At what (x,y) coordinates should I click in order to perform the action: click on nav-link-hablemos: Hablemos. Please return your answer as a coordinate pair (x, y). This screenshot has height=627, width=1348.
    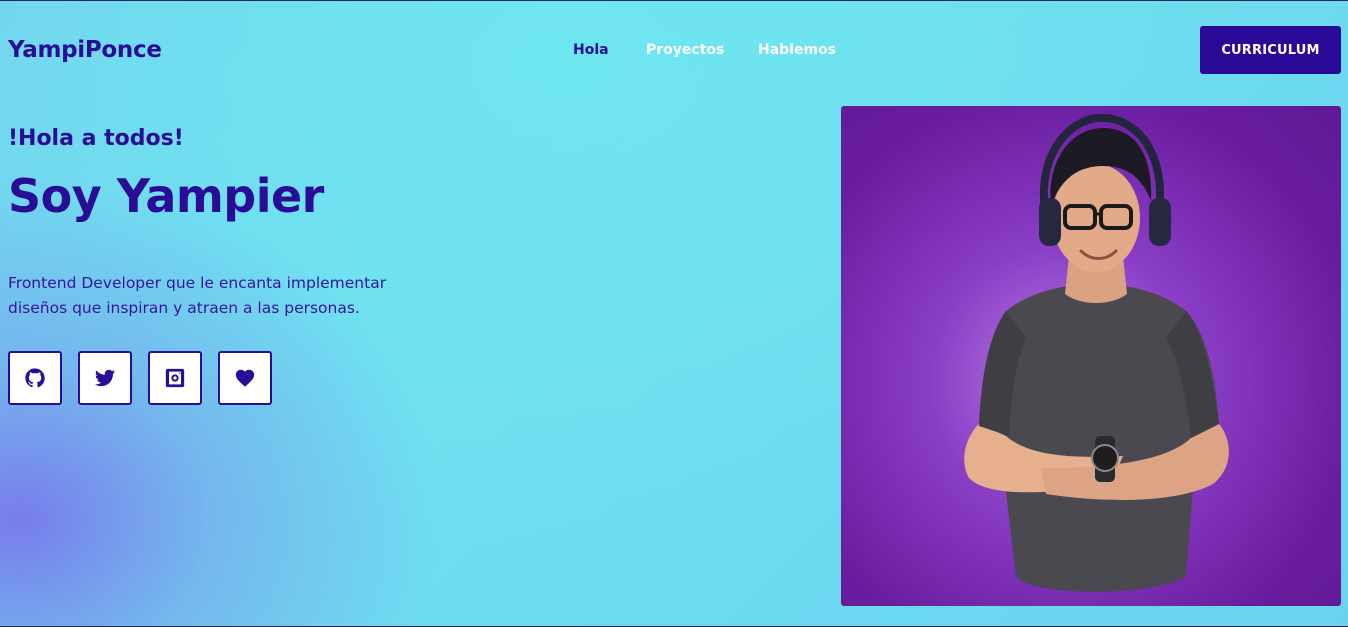
    Looking at the image, I should click on (797, 50).